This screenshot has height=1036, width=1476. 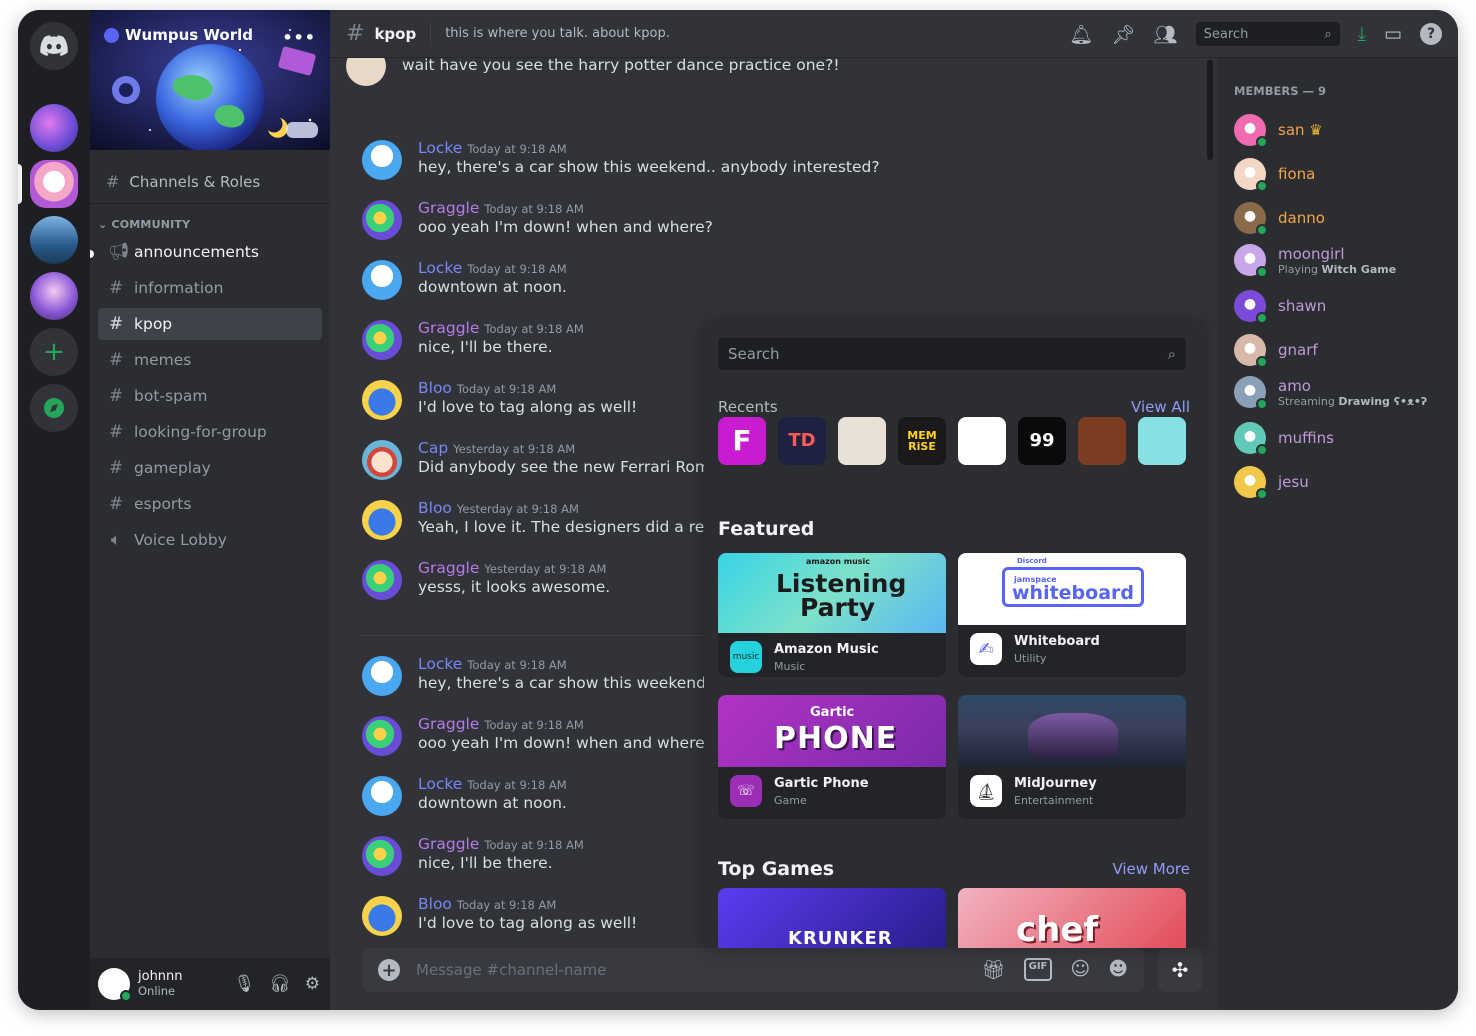 What do you see at coordinates (433, 448) in the screenshot?
I see `message-author: Cap` at bounding box center [433, 448].